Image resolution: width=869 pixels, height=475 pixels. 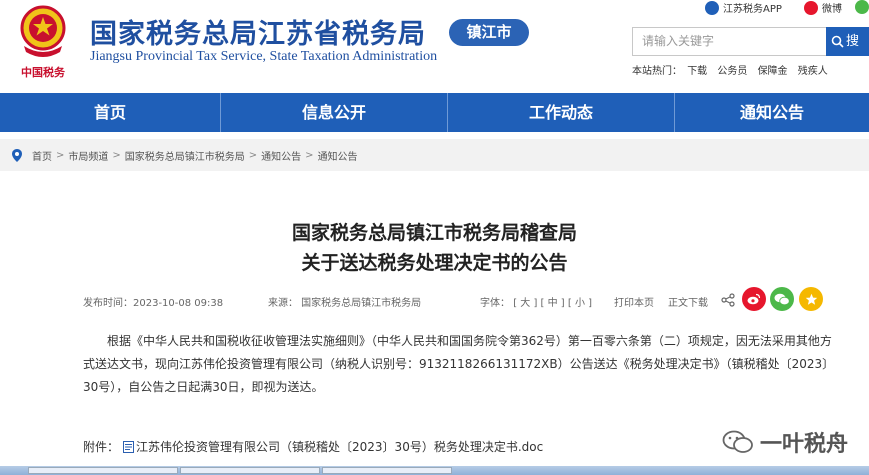 What do you see at coordinates (712, 7) in the screenshot?
I see `app-icon` at bounding box center [712, 7].